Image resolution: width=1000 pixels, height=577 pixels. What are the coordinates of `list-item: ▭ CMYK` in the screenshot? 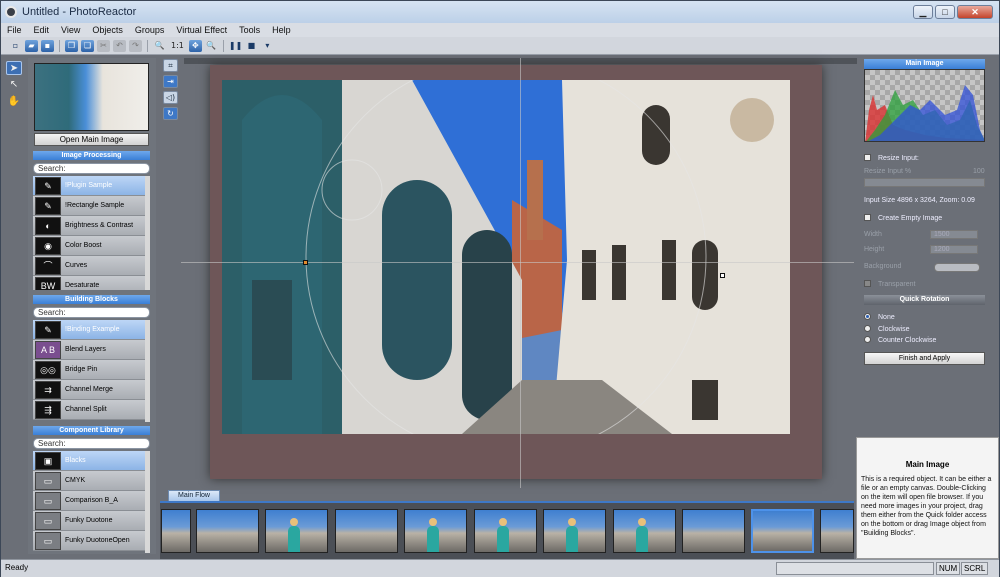 It's located at (91, 481).